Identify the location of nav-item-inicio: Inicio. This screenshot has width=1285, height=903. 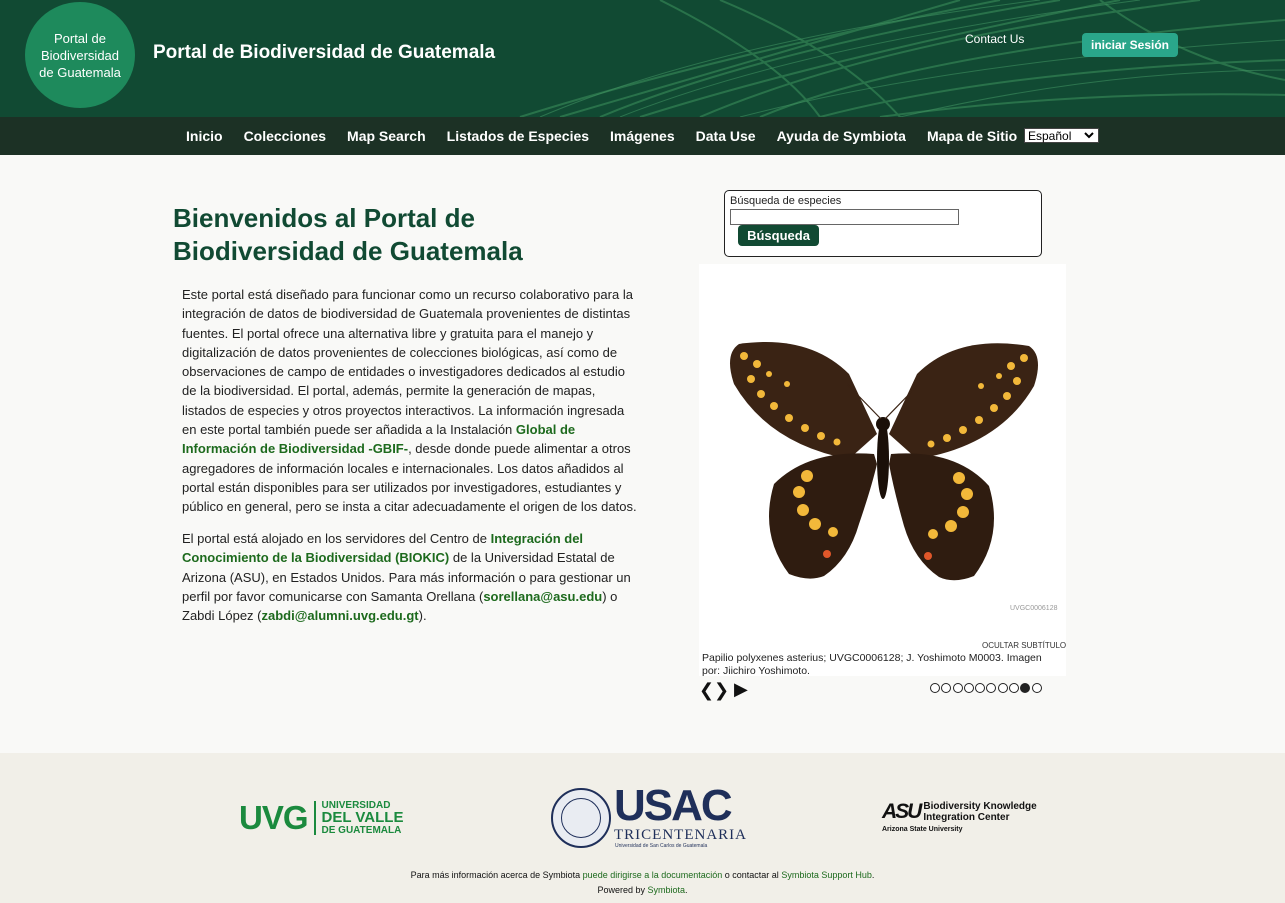
(204, 136).